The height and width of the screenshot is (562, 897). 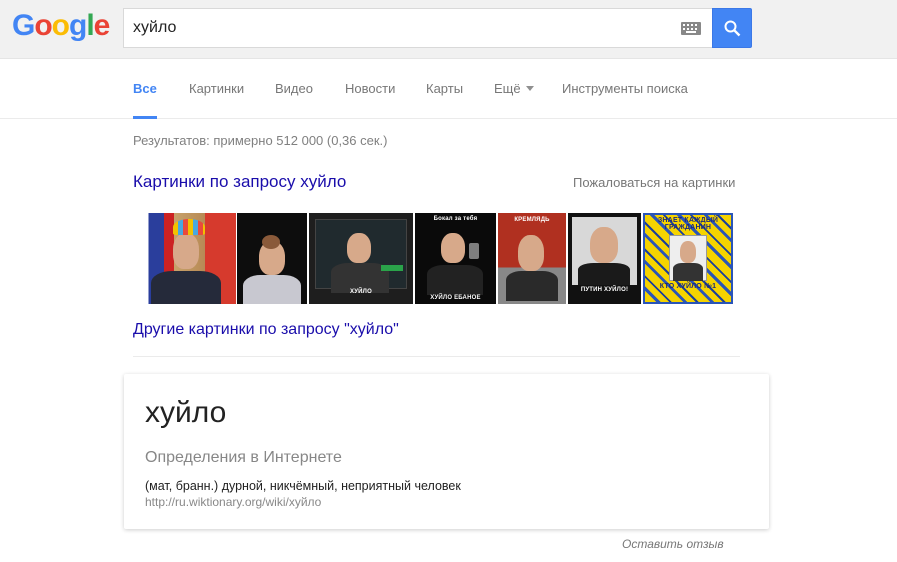 I want to click on thumbnail-caption: КТО ХУЙЛО №1, so click(x=688, y=286).